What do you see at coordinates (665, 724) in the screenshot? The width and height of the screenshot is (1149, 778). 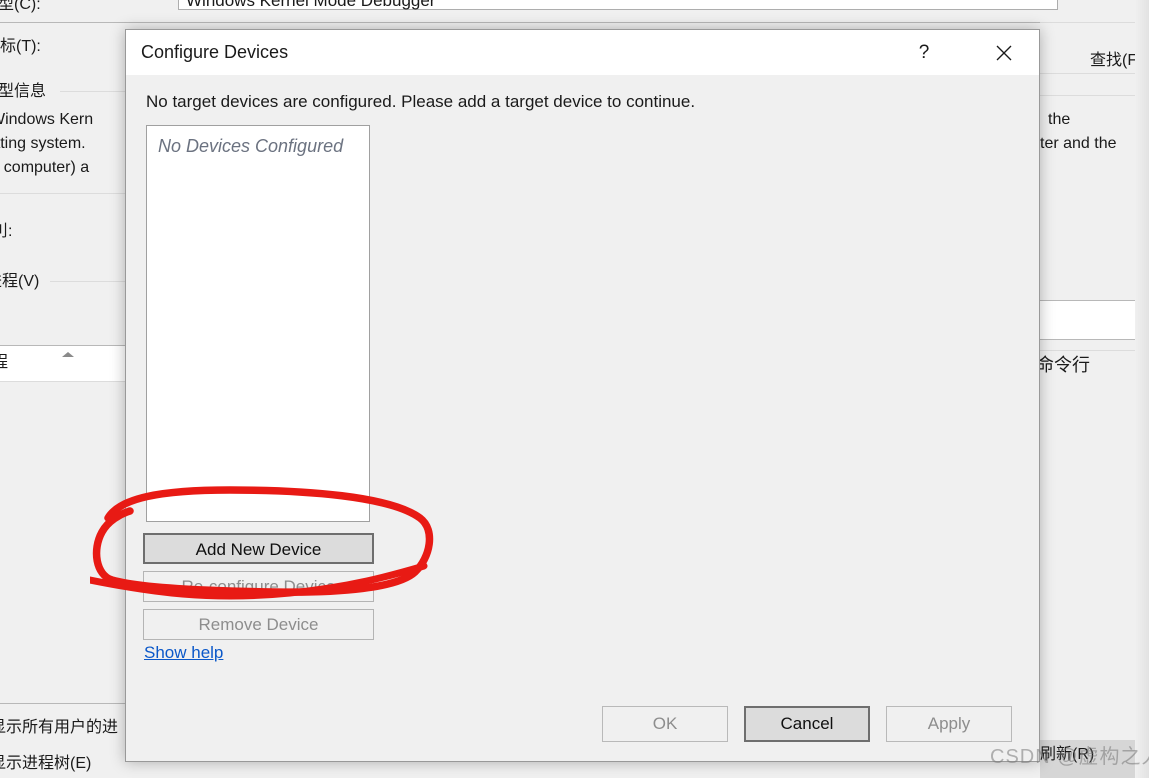 I see `ok-button: OK` at bounding box center [665, 724].